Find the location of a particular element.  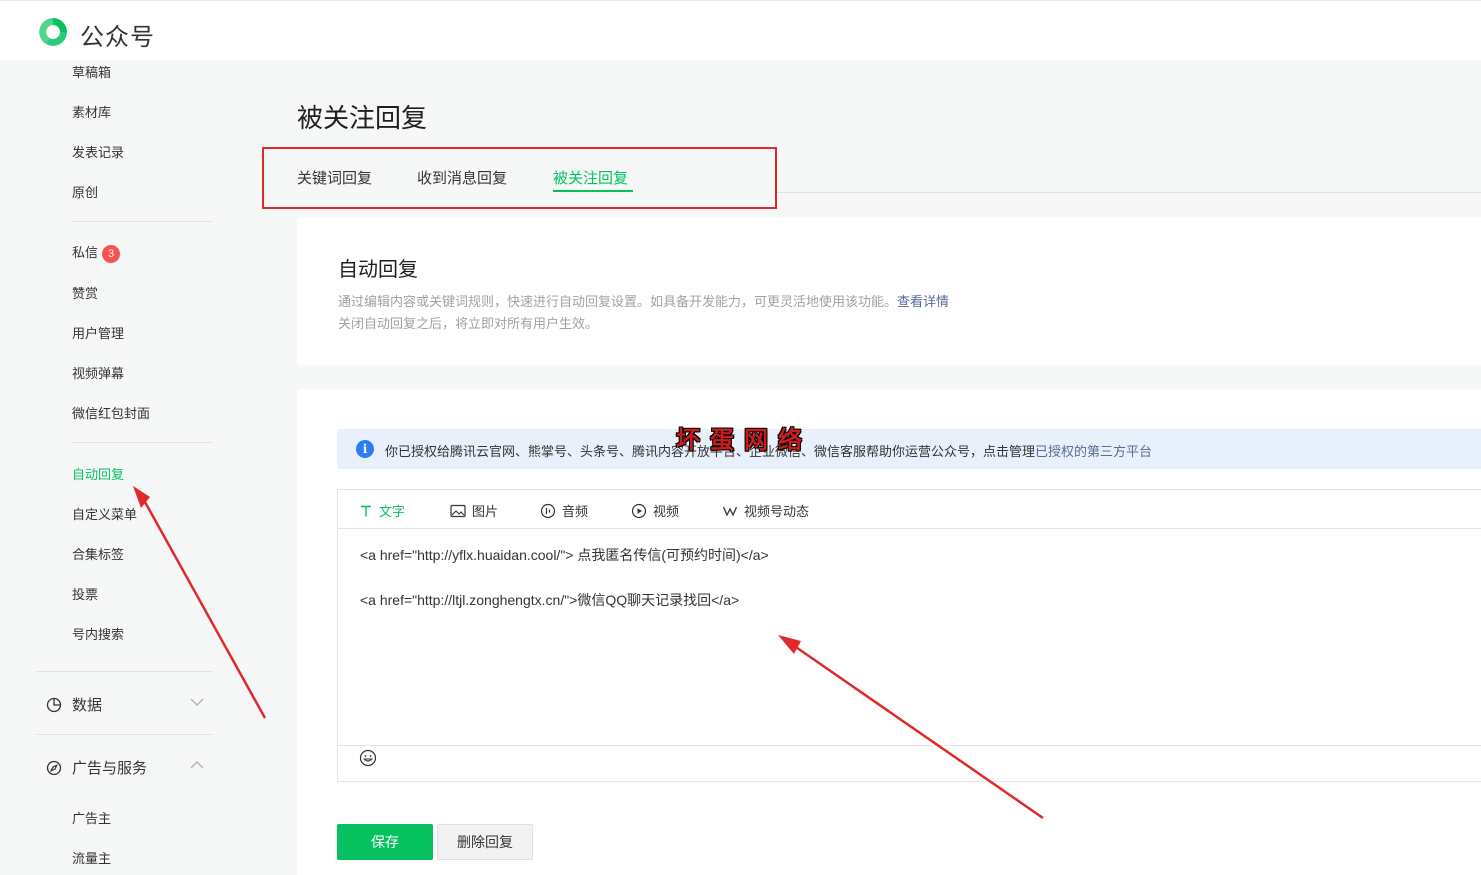

tool-label: 视频号动态 is located at coordinates (777, 511).